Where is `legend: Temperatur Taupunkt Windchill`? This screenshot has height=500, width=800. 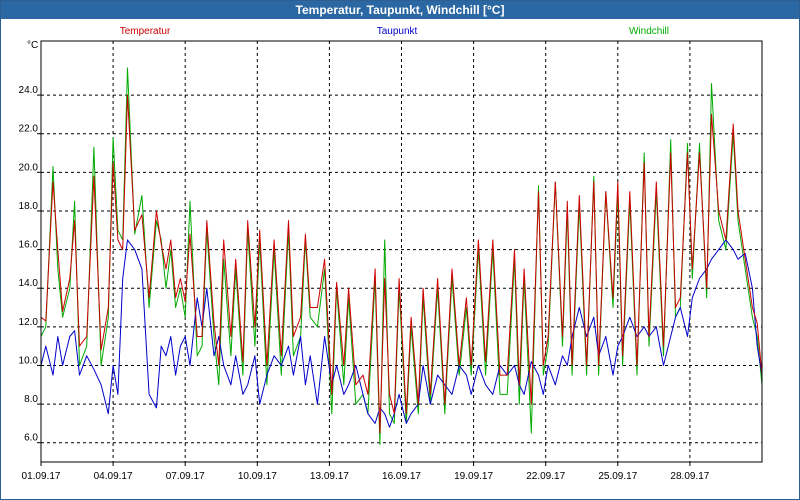 legend: Temperatur Taupunkt Windchill is located at coordinates (394, 31).